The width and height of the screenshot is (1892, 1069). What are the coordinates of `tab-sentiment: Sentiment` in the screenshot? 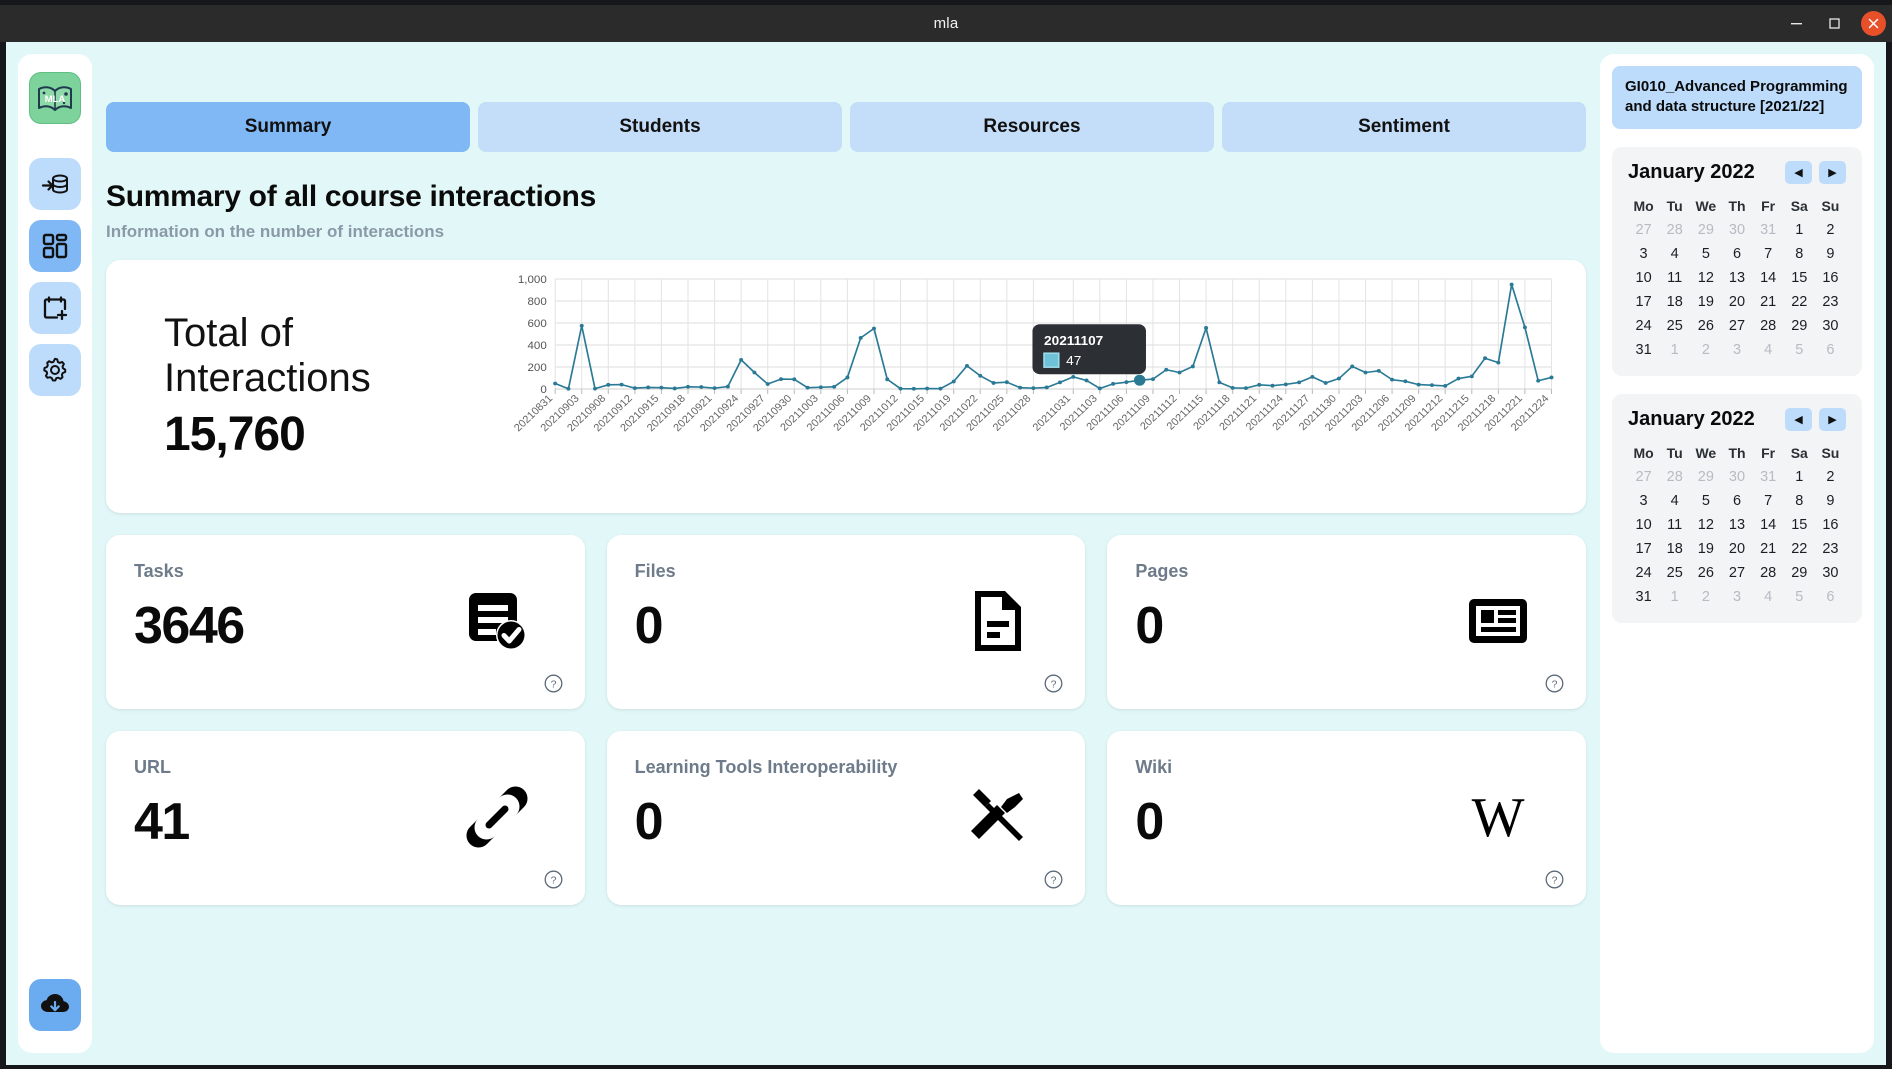 It's located at (1404, 127).